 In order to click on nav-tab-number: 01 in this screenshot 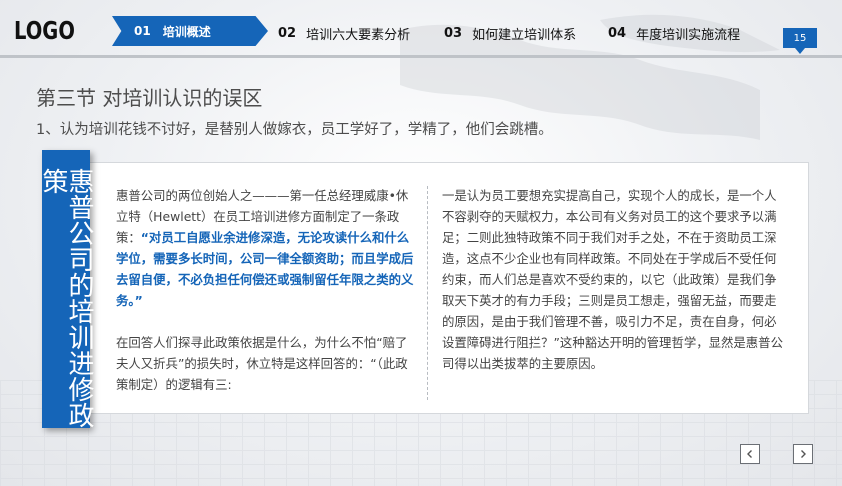, I will do `click(142, 31)`.